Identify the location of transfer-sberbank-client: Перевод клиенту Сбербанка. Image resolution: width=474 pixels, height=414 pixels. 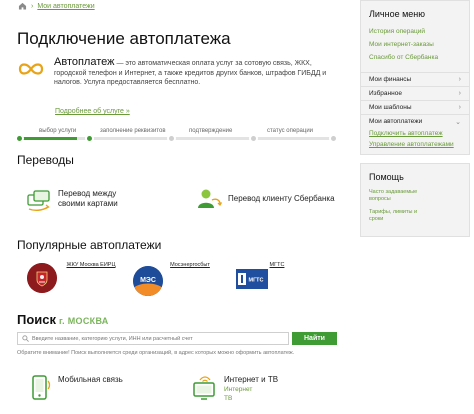
(265, 199).